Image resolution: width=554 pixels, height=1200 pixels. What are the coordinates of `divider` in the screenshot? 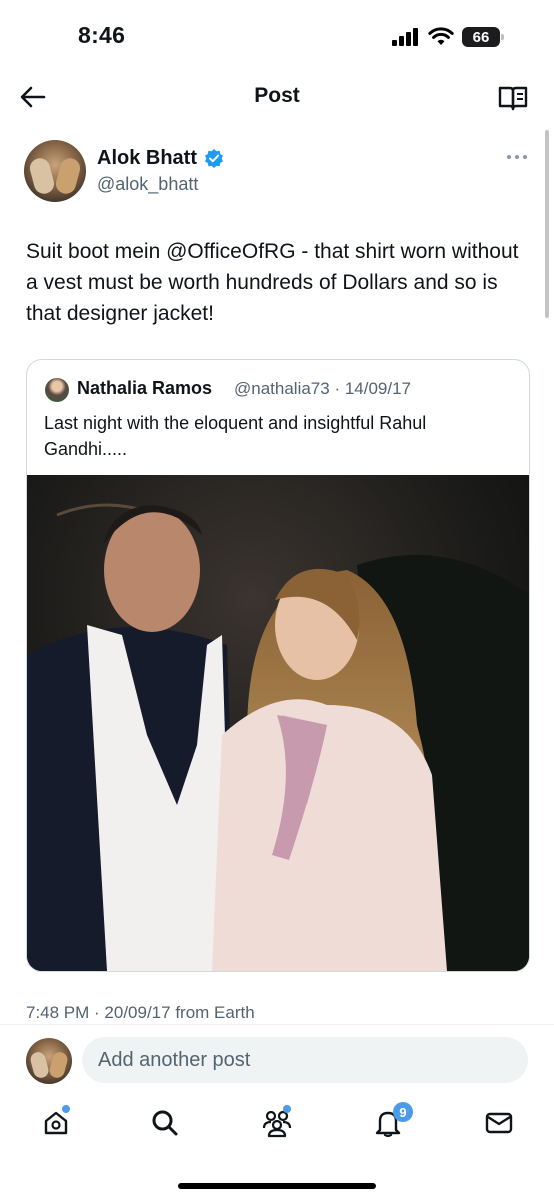 It's located at (277, 1024).